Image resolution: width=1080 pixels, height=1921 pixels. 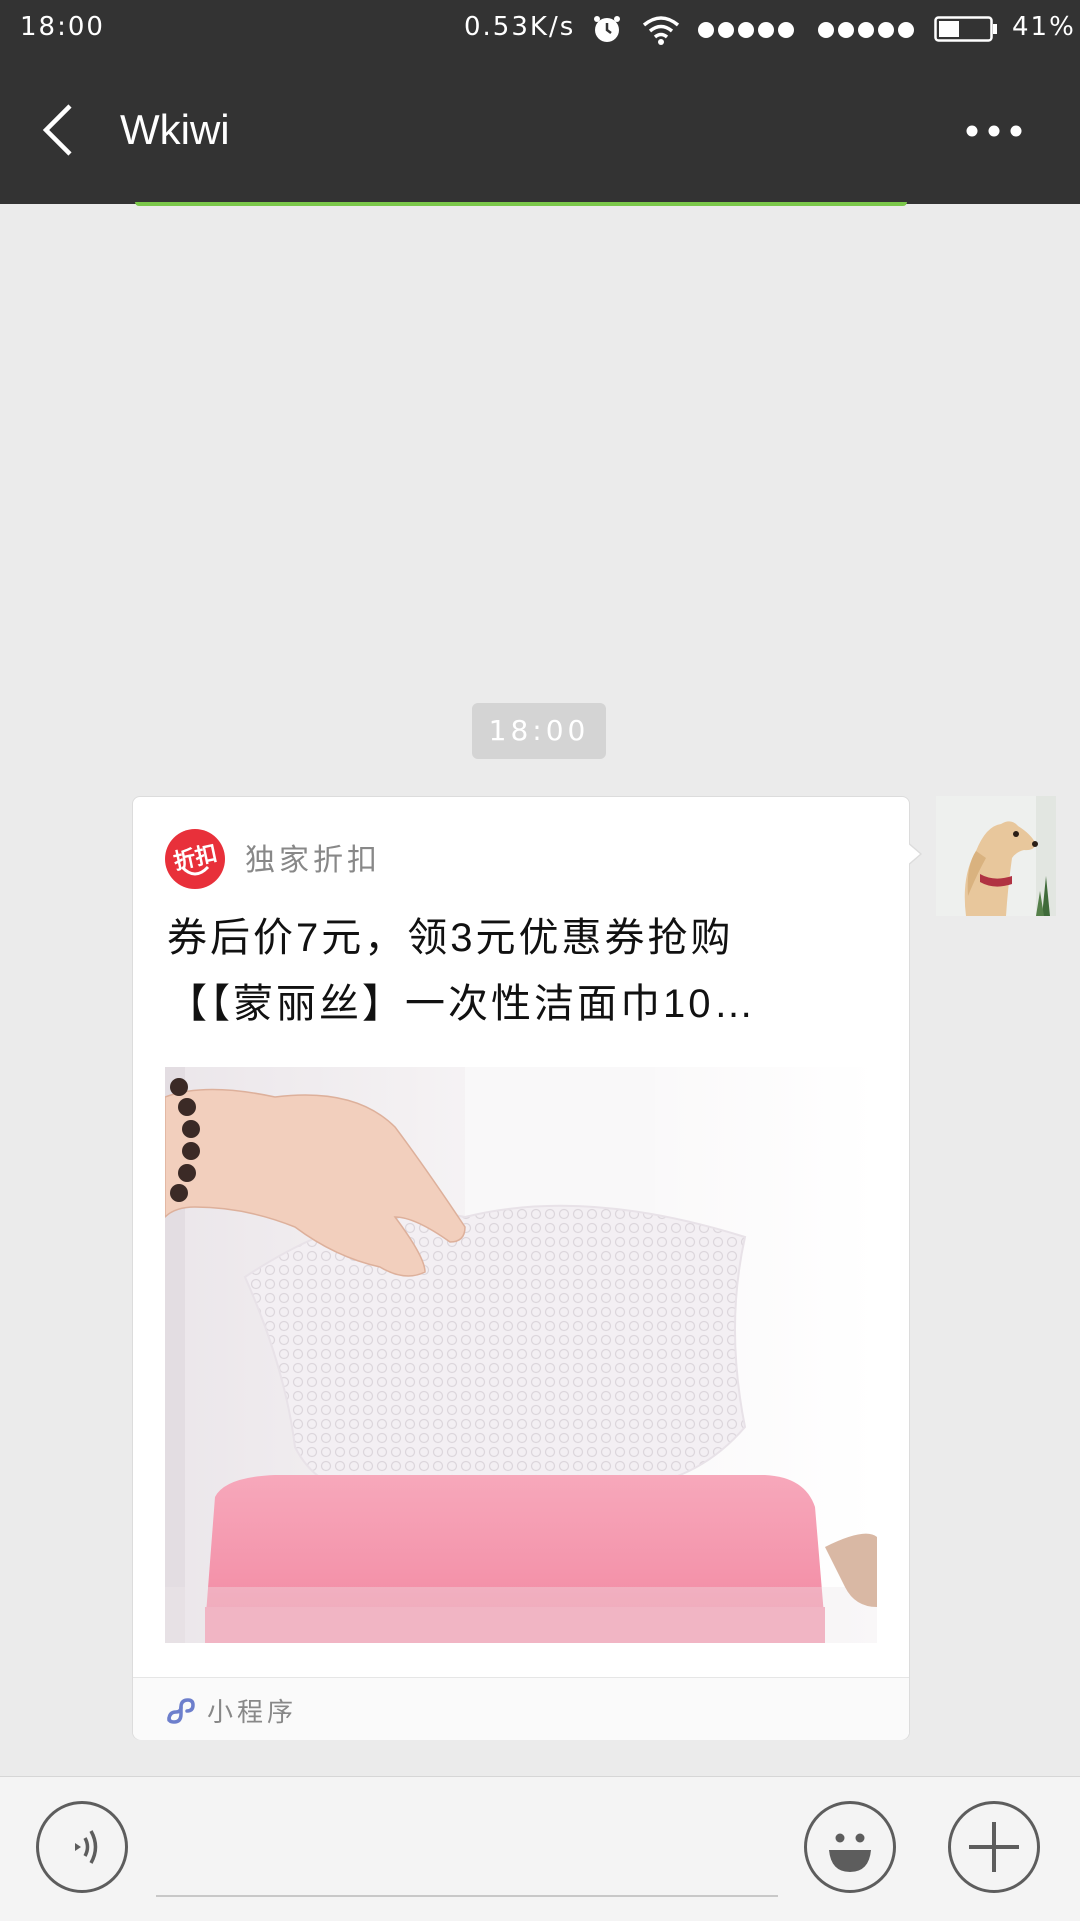 What do you see at coordinates (521, 1708) in the screenshot?
I see `card-footer: 小程序` at bounding box center [521, 1708].